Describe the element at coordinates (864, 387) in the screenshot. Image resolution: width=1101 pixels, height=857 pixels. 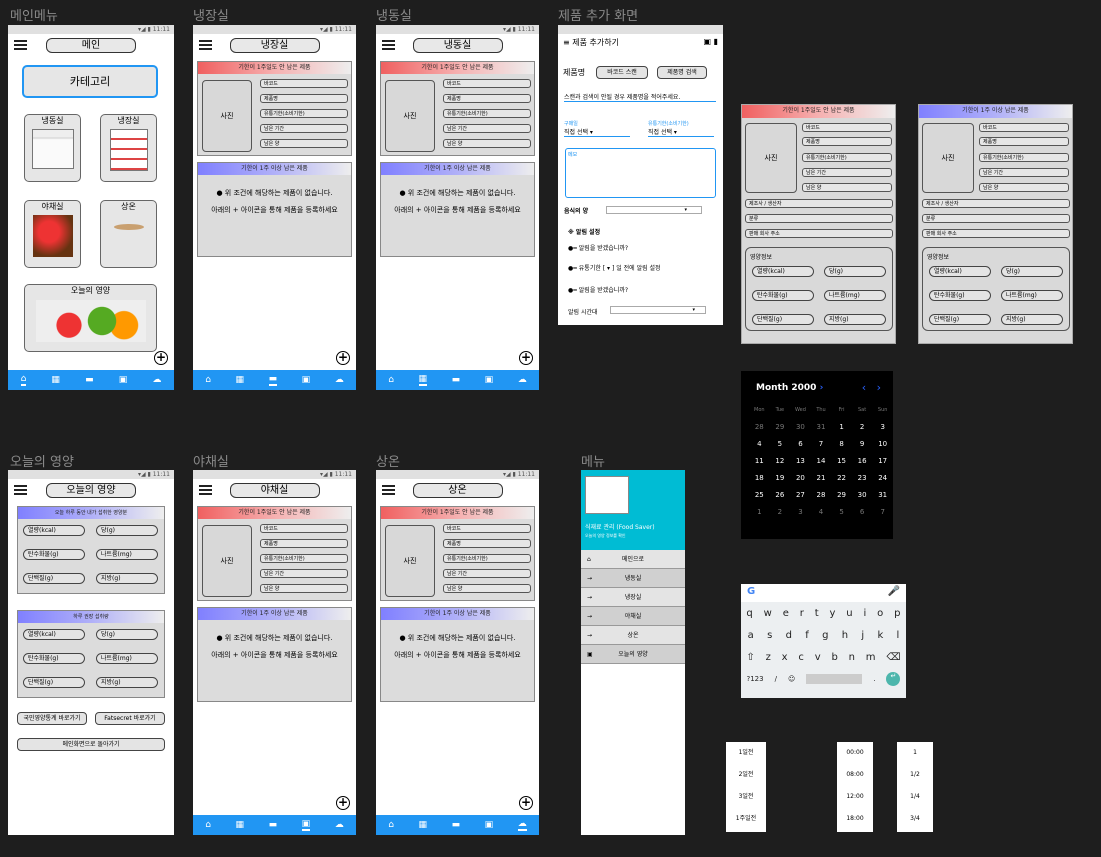
I see `prev-month-icon: ‹` at that location.